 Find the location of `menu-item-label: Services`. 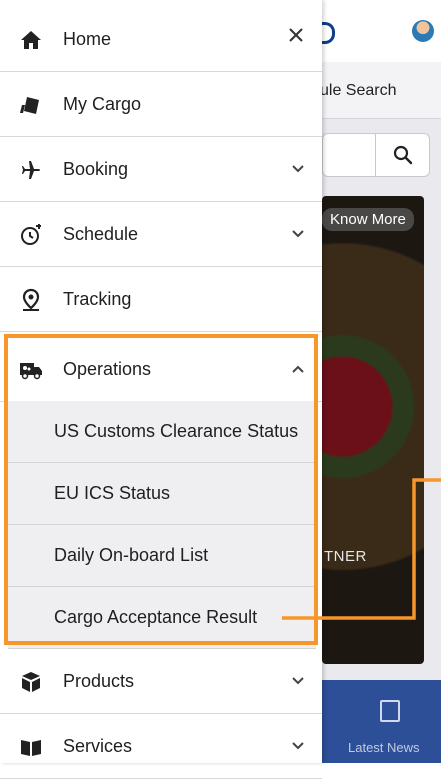

menu-item-label: Services is located at coordinates (98, 746).